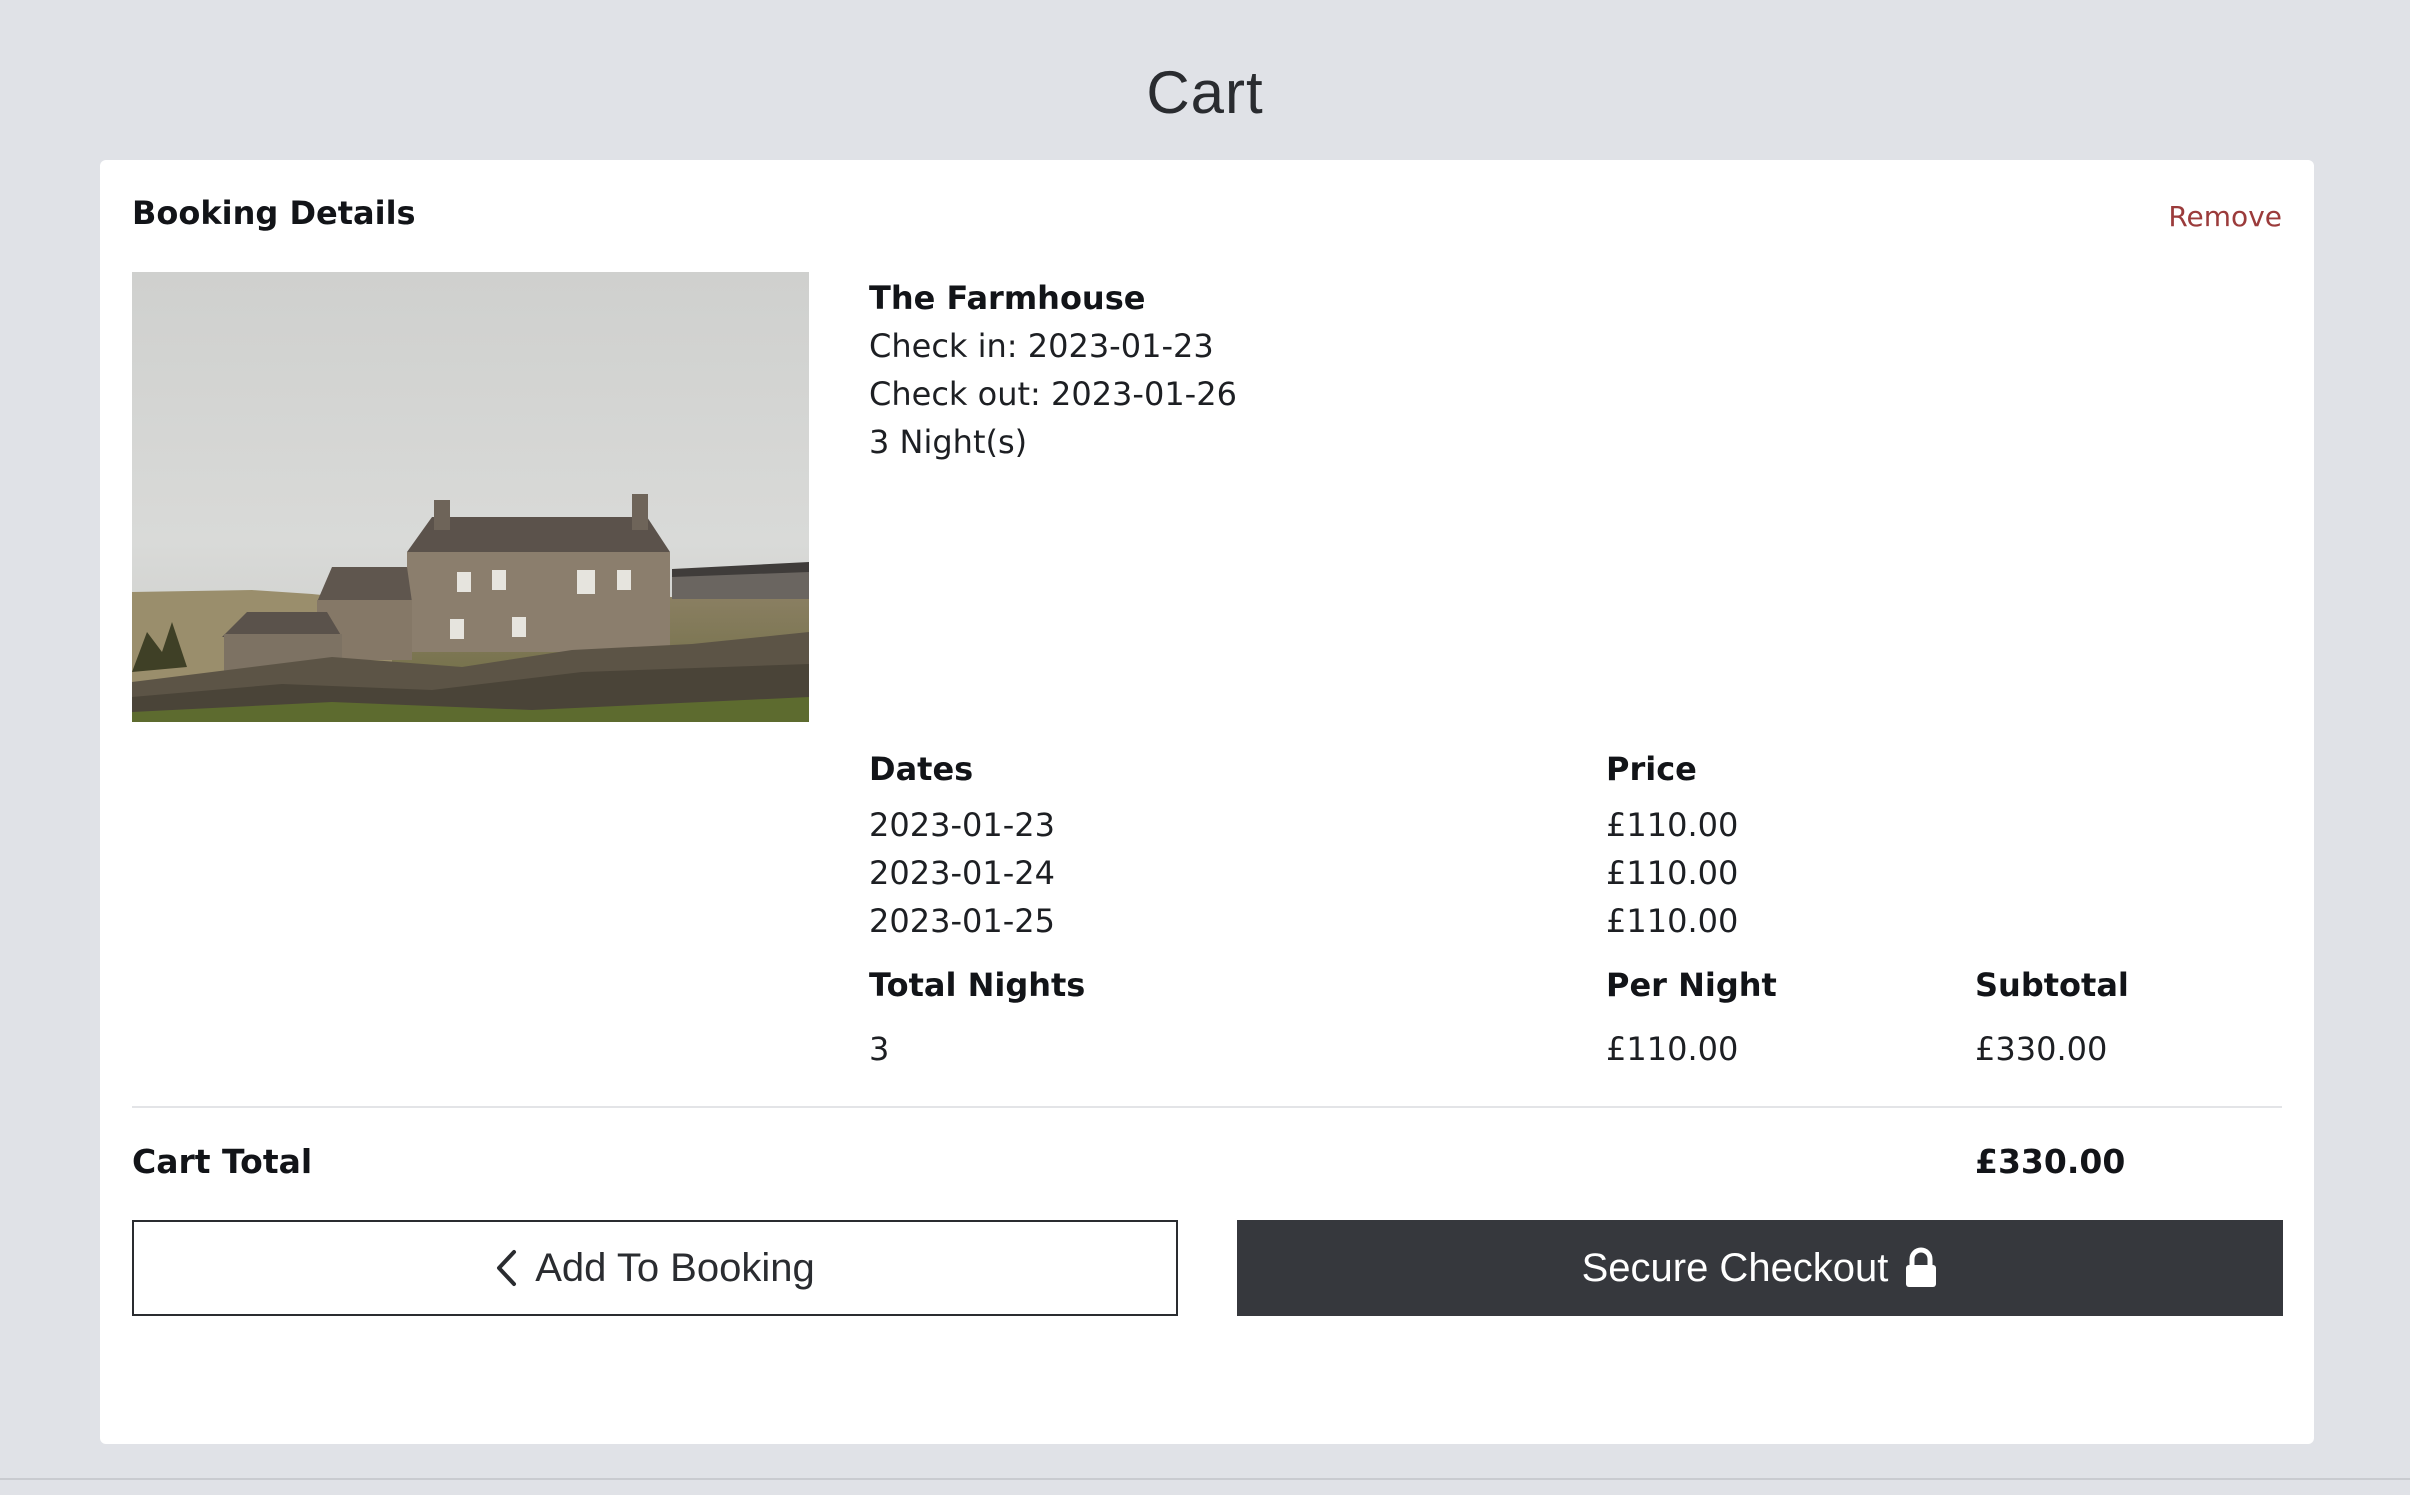 This screenshot has height=1495, width=2410. Describe the element at coordinates (506, 1268) in the screenshot. I see `chevron-left-icon` at that location.